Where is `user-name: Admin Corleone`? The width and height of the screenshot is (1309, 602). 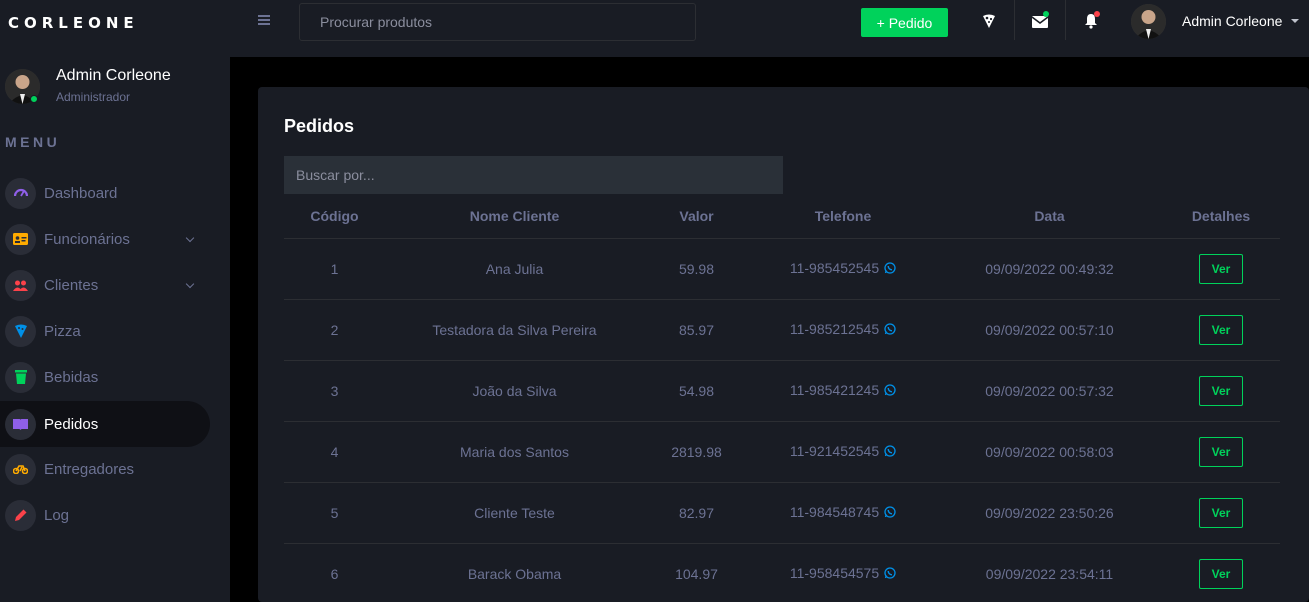 user-name: Admin Corleone is located at coordinates (1232, 21).